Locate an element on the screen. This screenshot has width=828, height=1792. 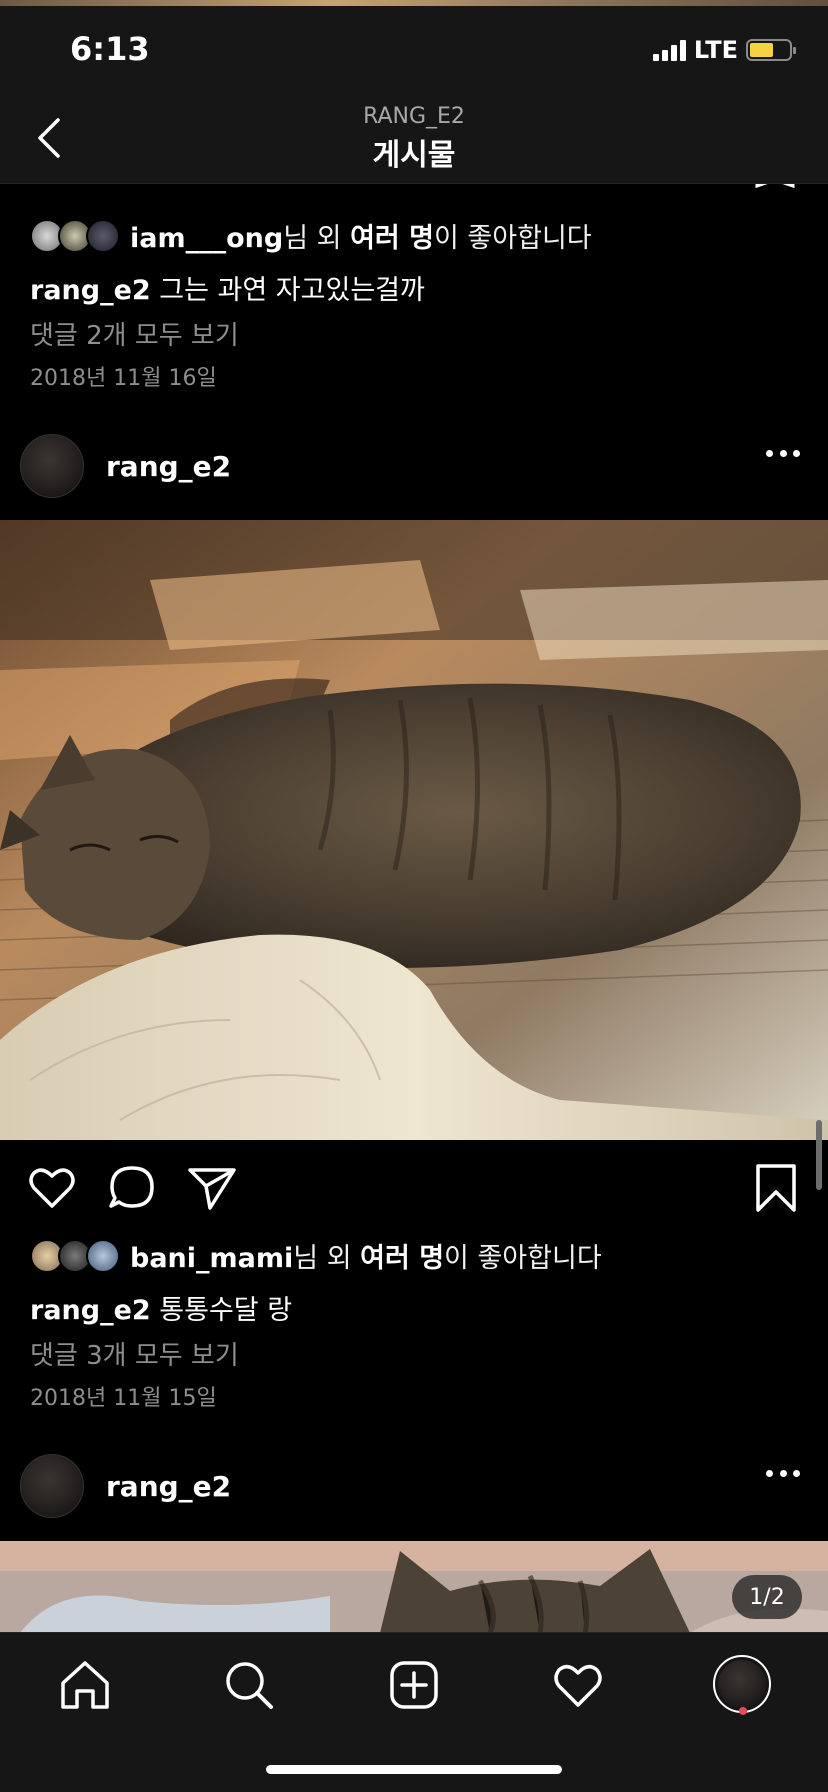
caption-text: 그는 과연 자고있는걸까 is located at coordinates (292, 290).